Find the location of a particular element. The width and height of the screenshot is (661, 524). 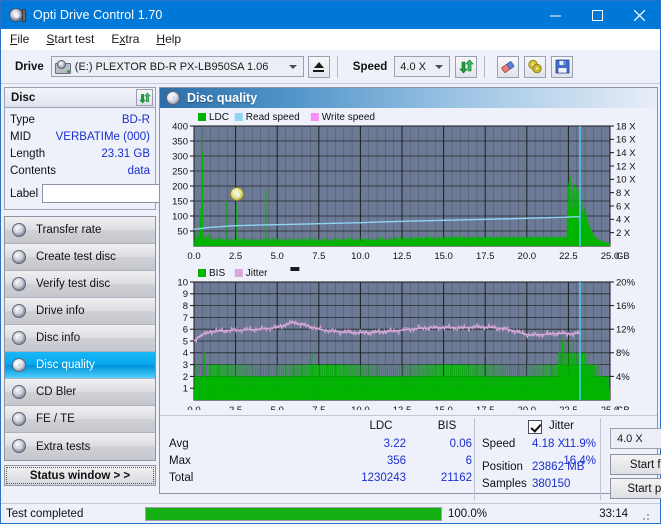

close-icon is located at coordinates (639, 15).